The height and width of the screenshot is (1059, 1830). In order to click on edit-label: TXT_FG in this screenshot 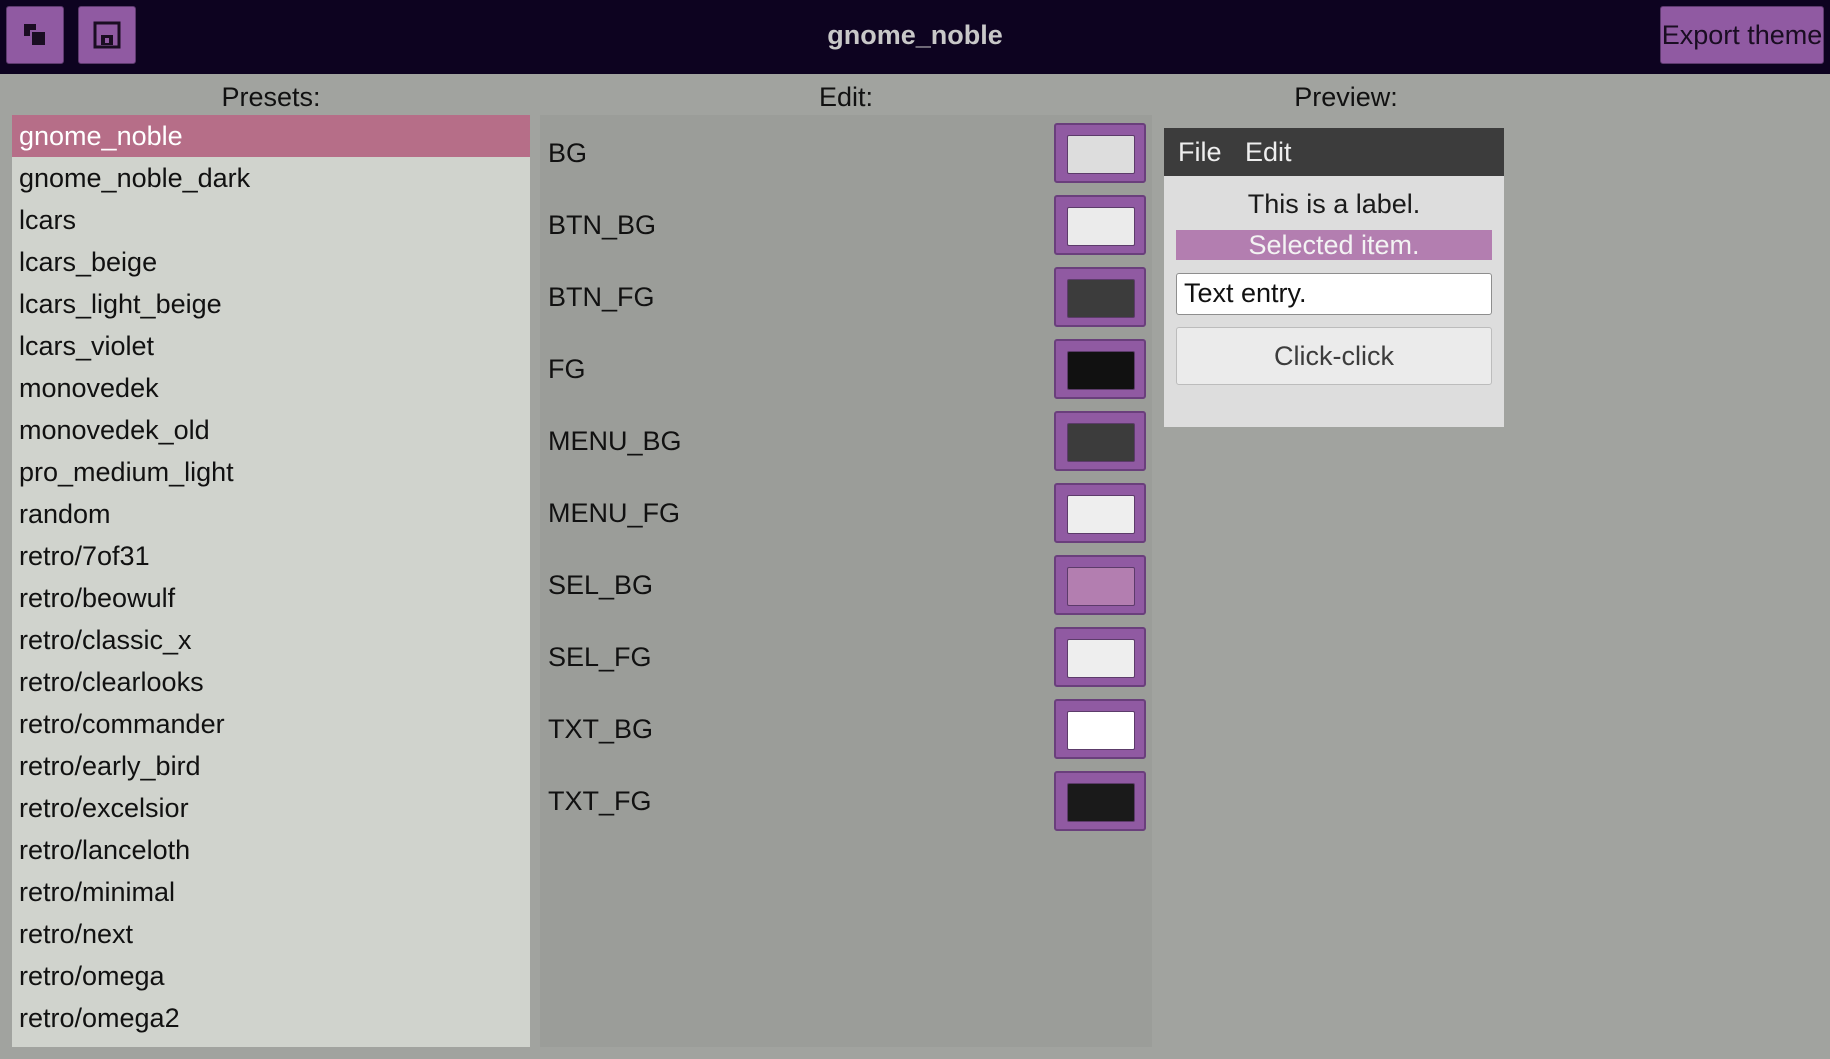, I will do `click(600, 801)`.